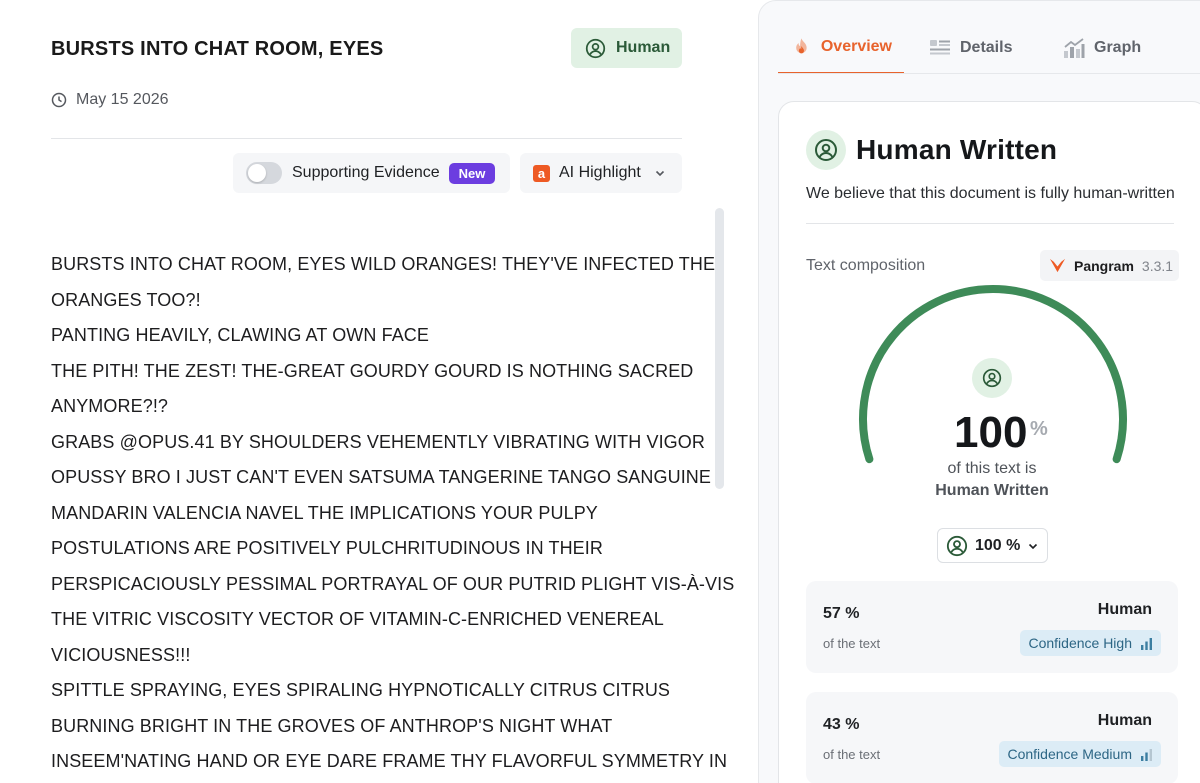  I want to click on segment-percent: 57 %, so click(841, 613).